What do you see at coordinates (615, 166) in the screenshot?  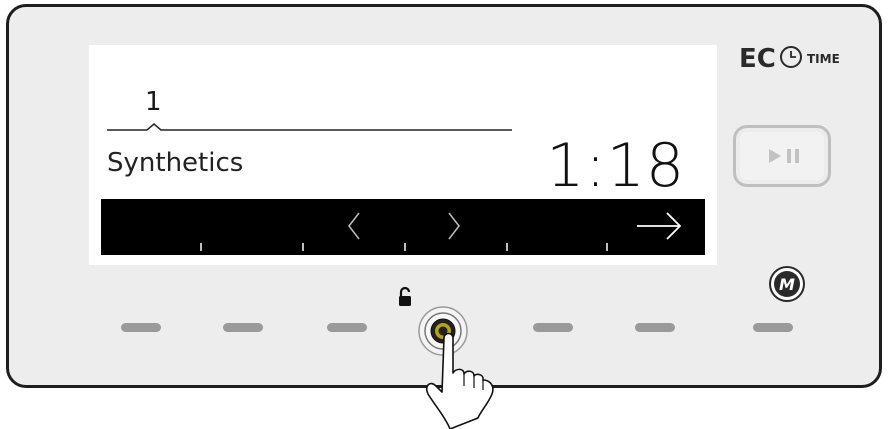 I see `time-remaining: 1:18` at bounding box center [615, 166].